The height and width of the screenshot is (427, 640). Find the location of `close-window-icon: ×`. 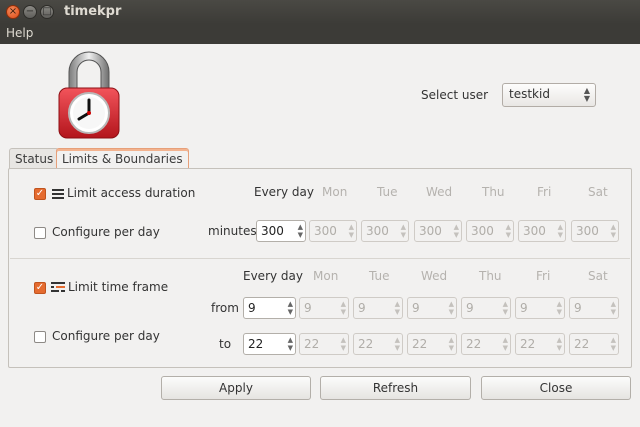

close-window-icon: × is located at coordinates (13, 12).